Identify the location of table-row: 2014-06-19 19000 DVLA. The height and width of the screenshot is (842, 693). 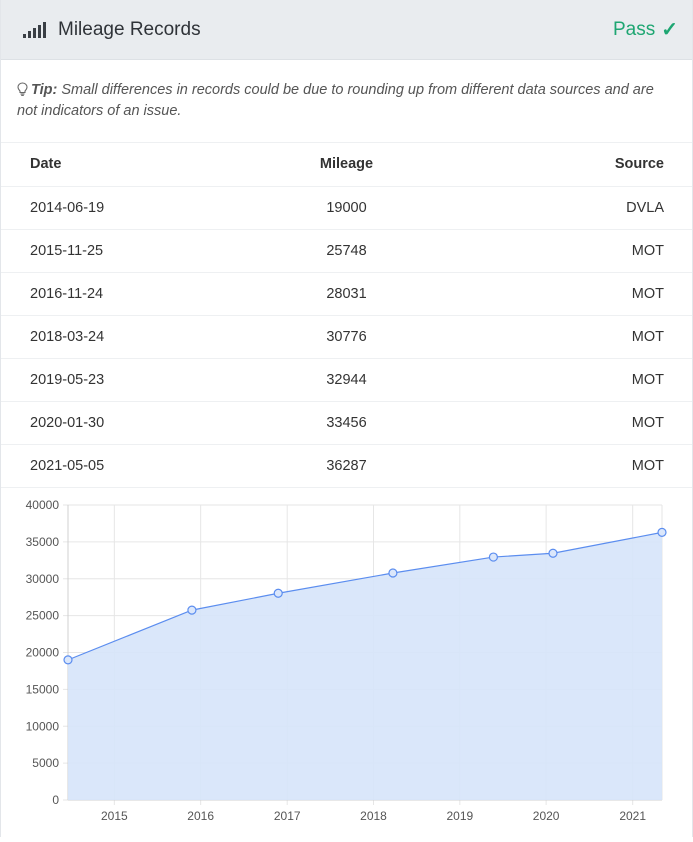
(346, 208).